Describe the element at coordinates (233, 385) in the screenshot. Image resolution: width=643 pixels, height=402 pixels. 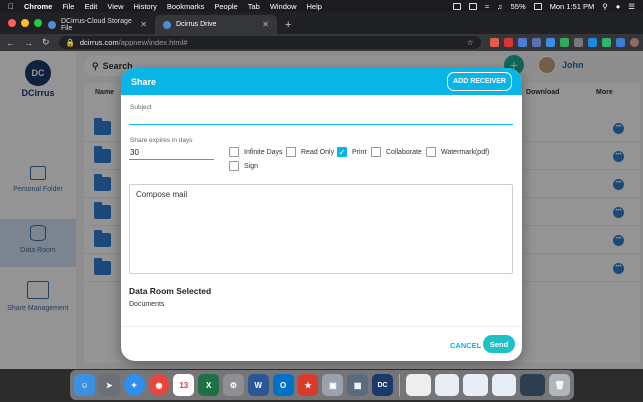
I see `system-preferences-icon: ⚙` at that location.